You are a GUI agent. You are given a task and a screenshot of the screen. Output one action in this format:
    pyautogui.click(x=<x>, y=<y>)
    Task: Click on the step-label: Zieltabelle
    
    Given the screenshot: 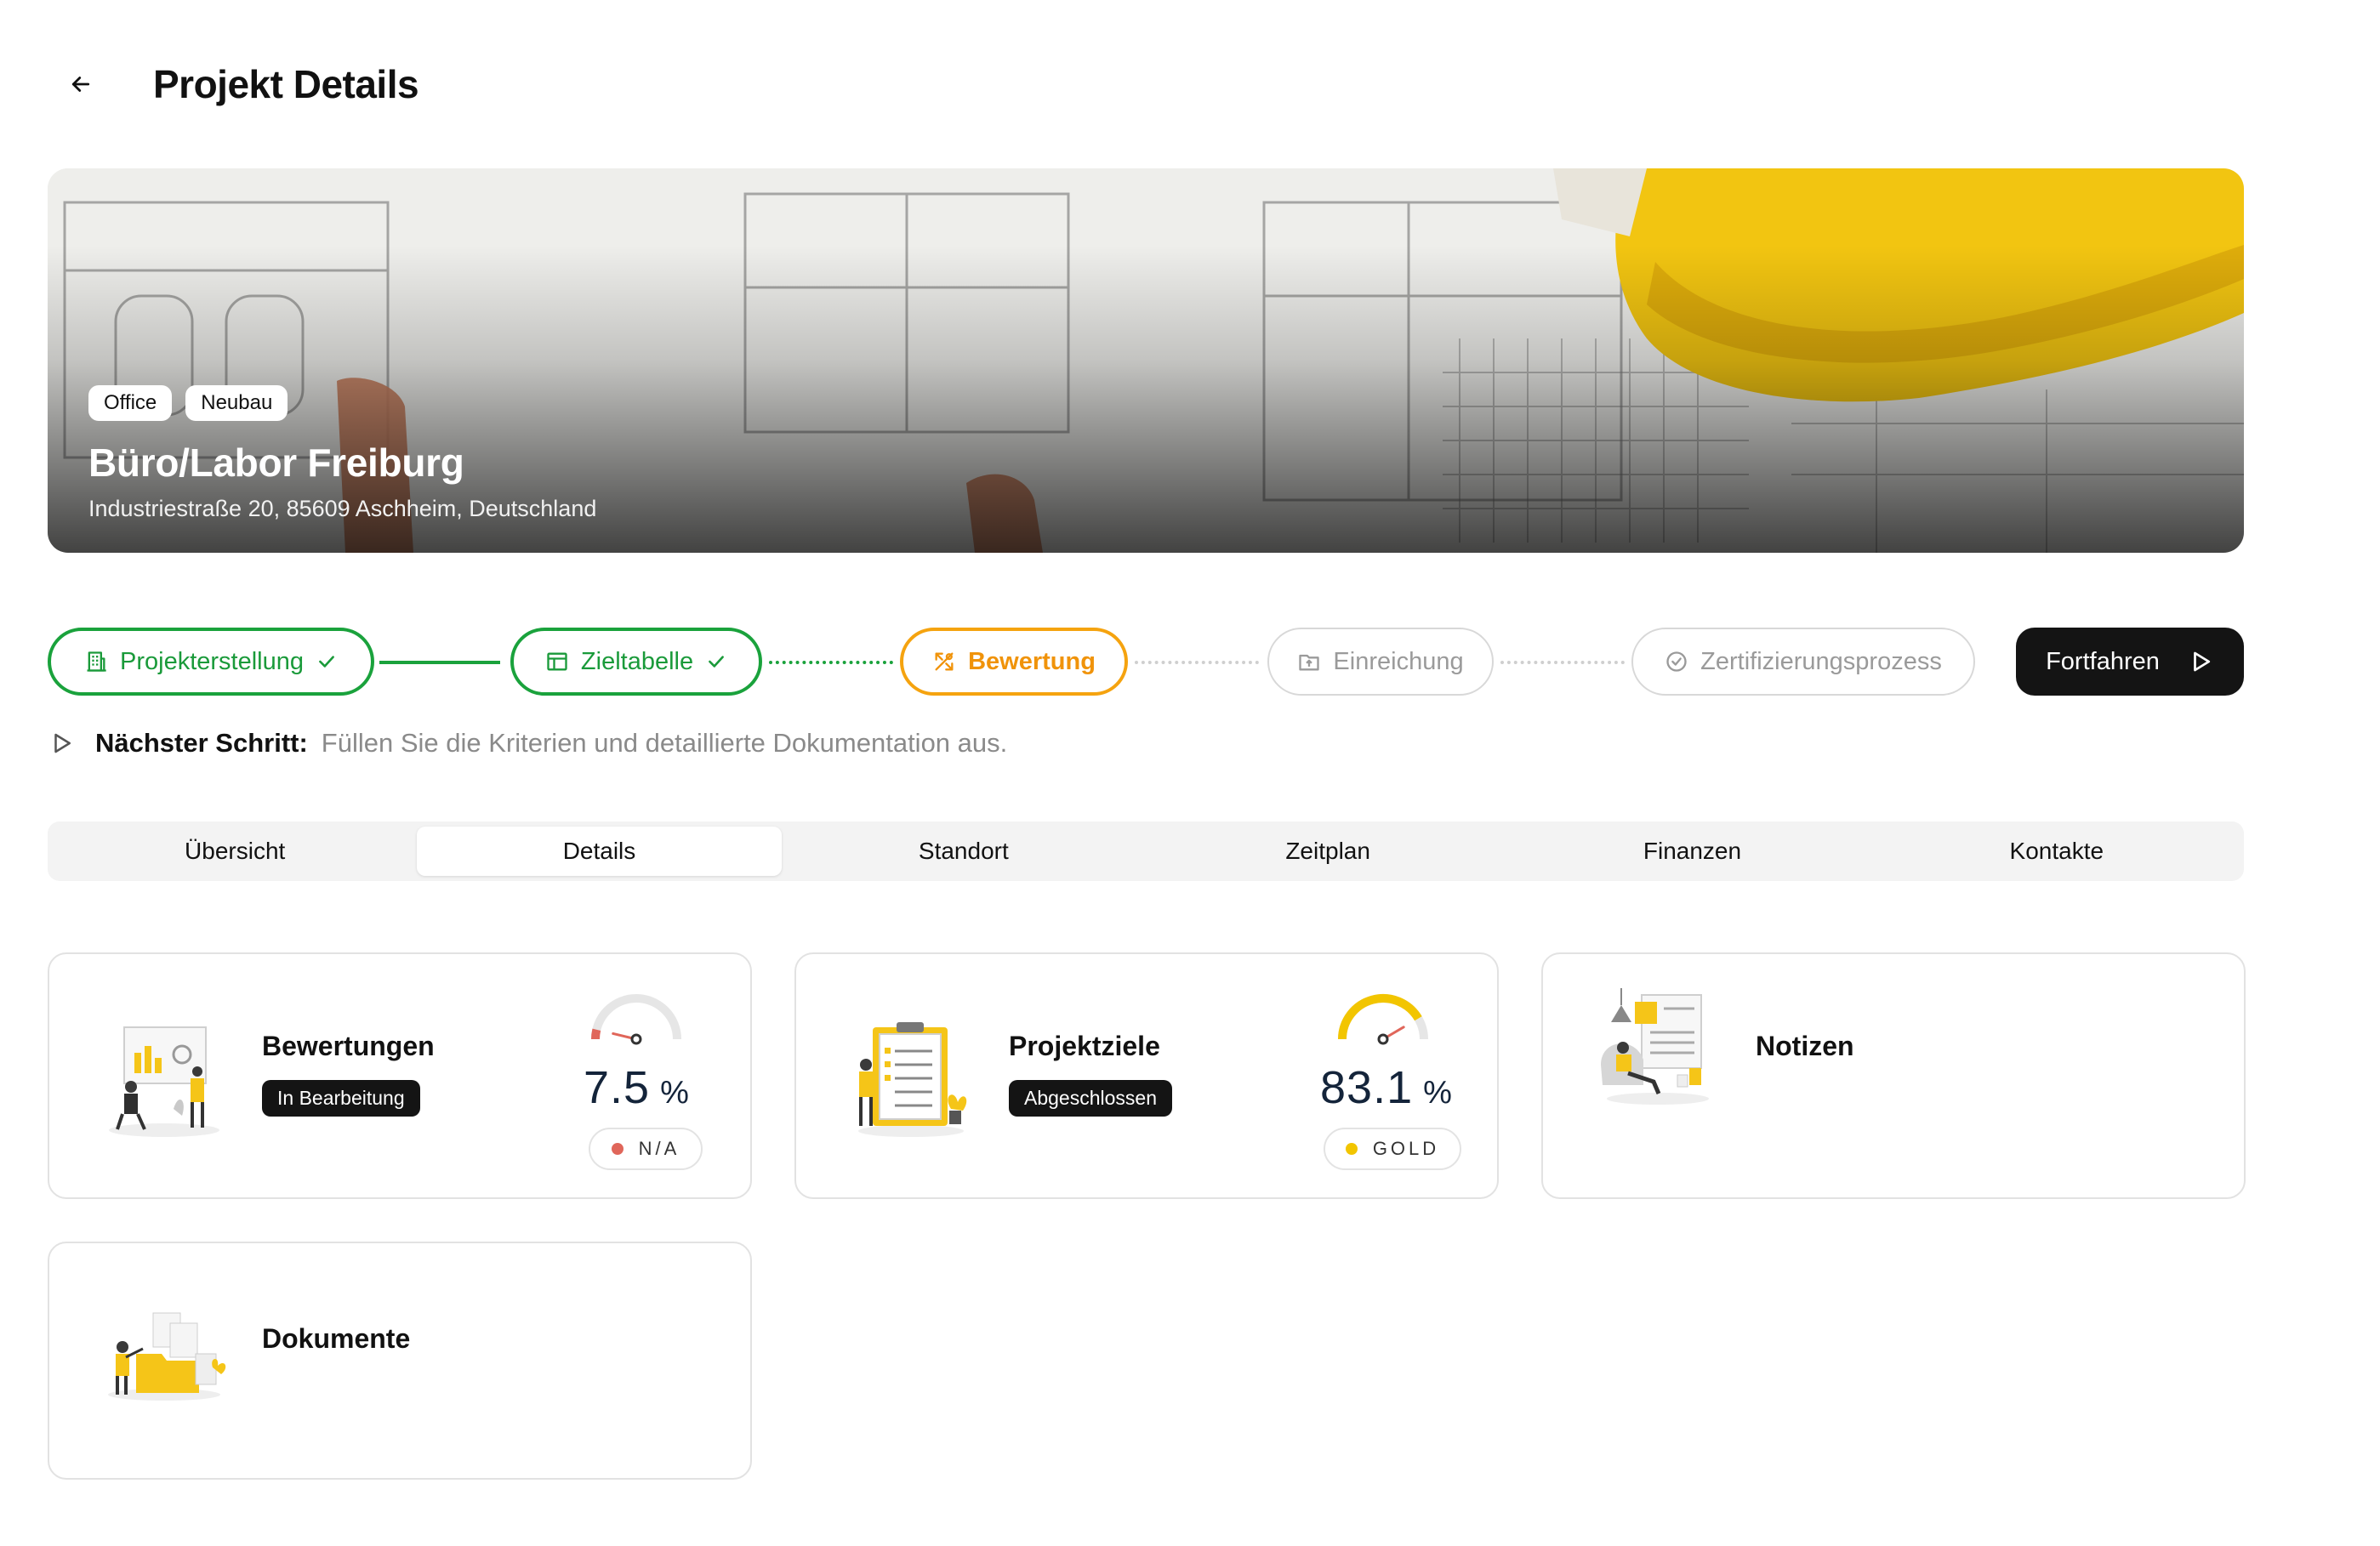 What is the action you would take?
    pyautogui.click(x=637, y=661)
    